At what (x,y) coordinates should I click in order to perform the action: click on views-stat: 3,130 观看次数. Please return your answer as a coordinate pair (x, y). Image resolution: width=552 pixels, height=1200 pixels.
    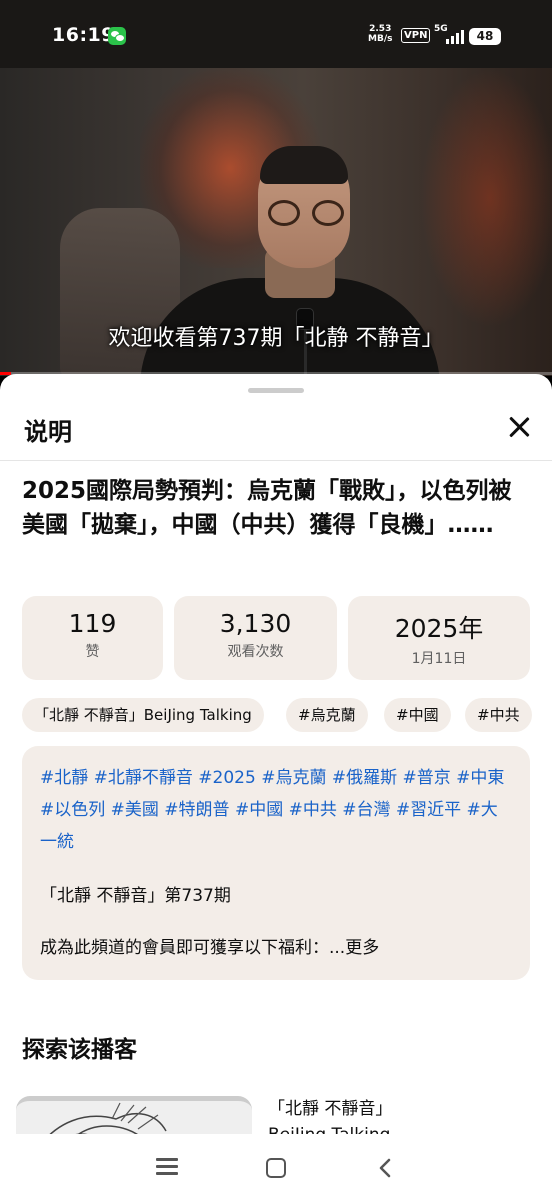
    Looking at the image, I should click on (255, 638).